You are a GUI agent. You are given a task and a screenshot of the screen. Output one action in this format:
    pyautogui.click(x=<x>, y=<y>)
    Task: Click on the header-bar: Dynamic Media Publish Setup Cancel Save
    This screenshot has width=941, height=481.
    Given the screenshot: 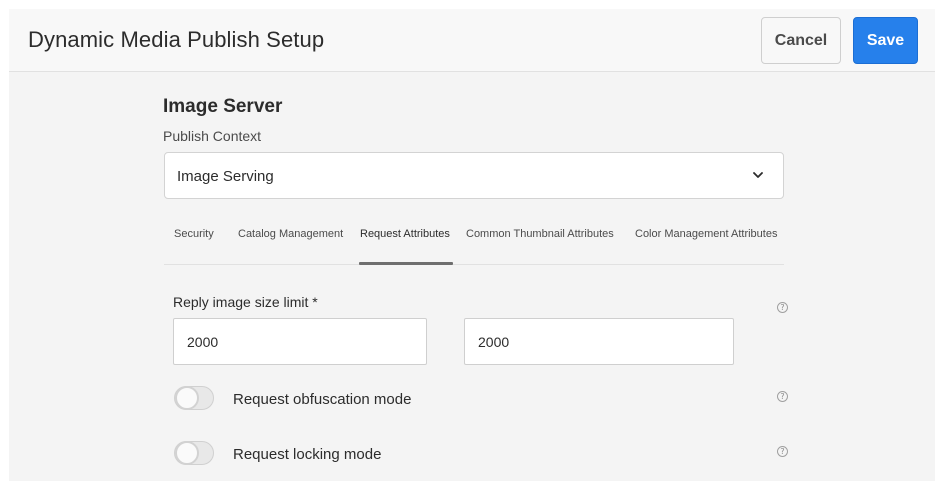 What is the action you would take?
    pyautogui.click(x=472, y=40)
    